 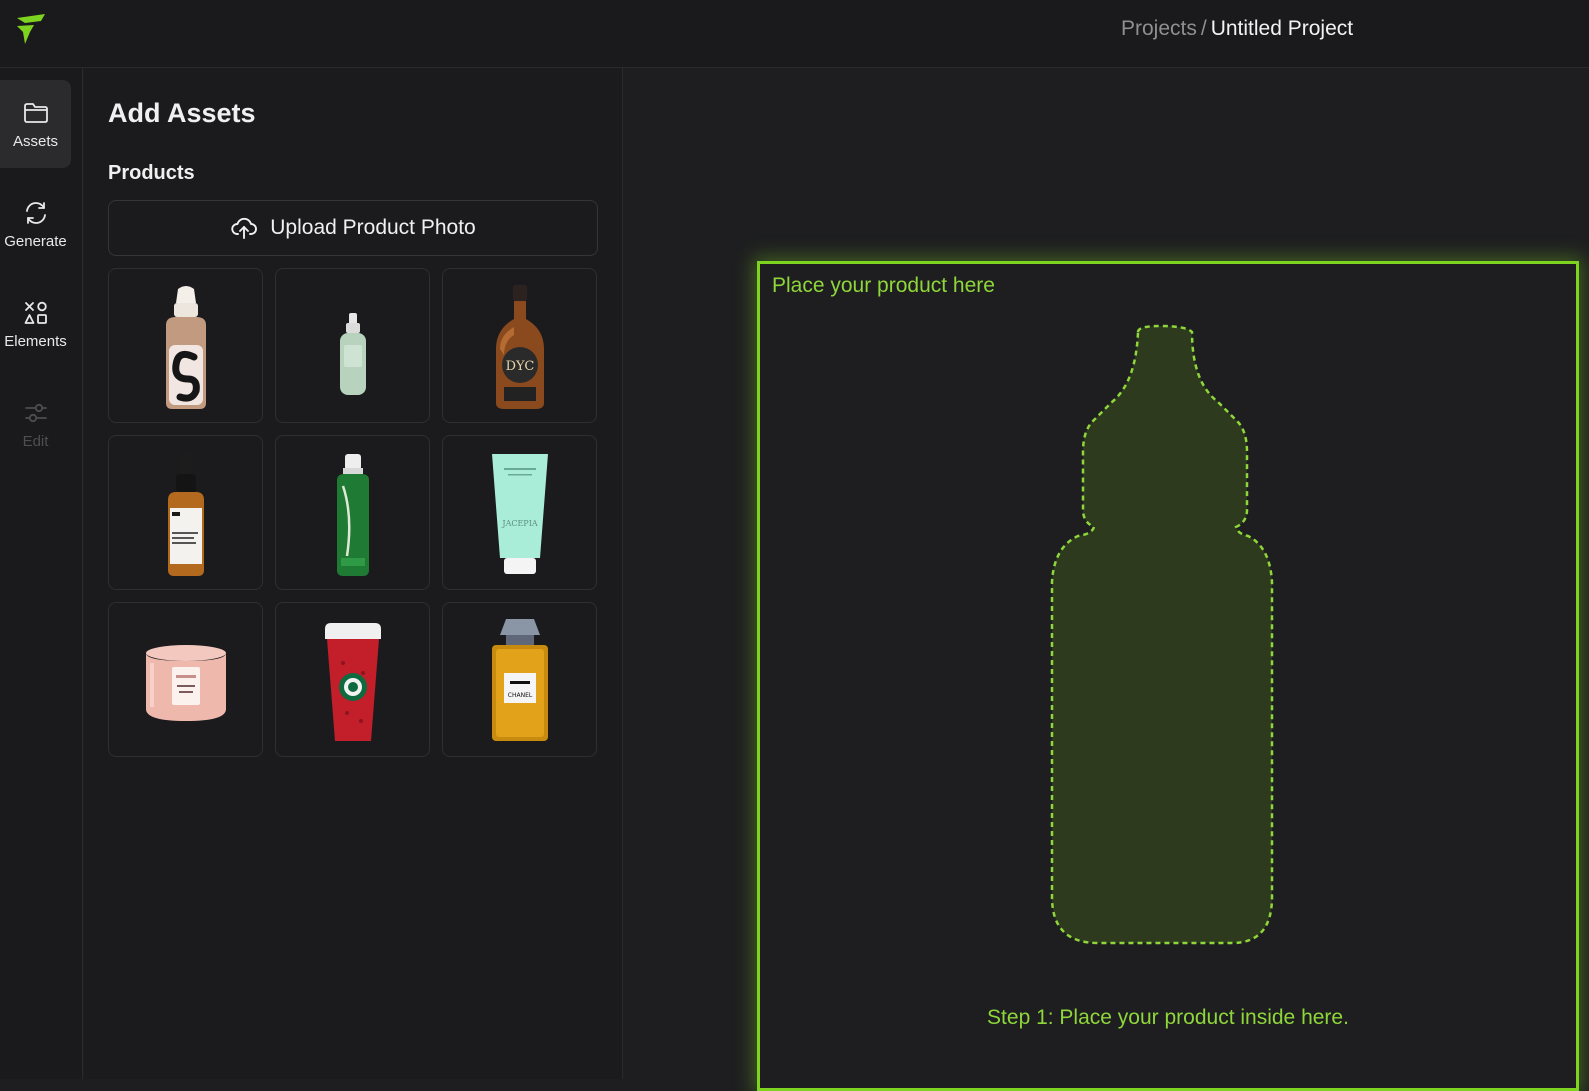 What do you see at coordinates (35, 312) in the screenshot?
I see `shapes-icon` at bounding box center [35, 312].